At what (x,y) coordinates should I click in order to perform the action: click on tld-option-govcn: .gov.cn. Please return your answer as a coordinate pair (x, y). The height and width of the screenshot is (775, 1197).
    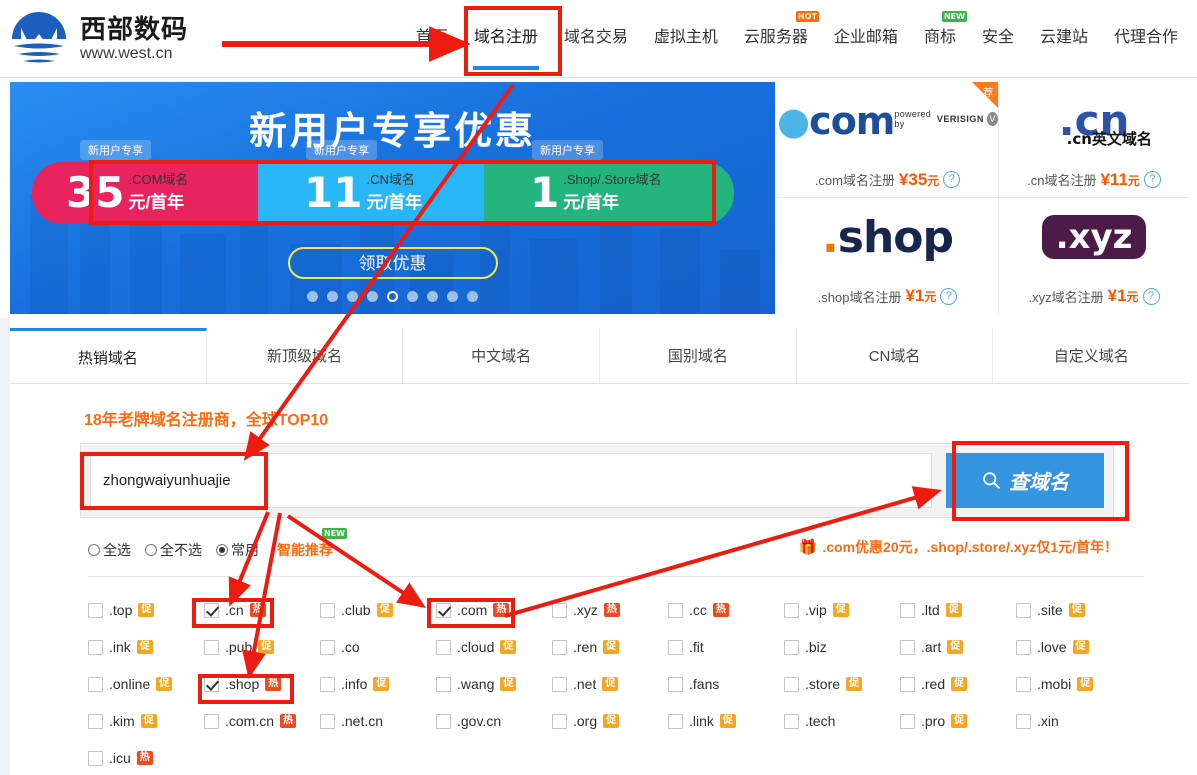
    Looking at the image, I should click on (494, 721).